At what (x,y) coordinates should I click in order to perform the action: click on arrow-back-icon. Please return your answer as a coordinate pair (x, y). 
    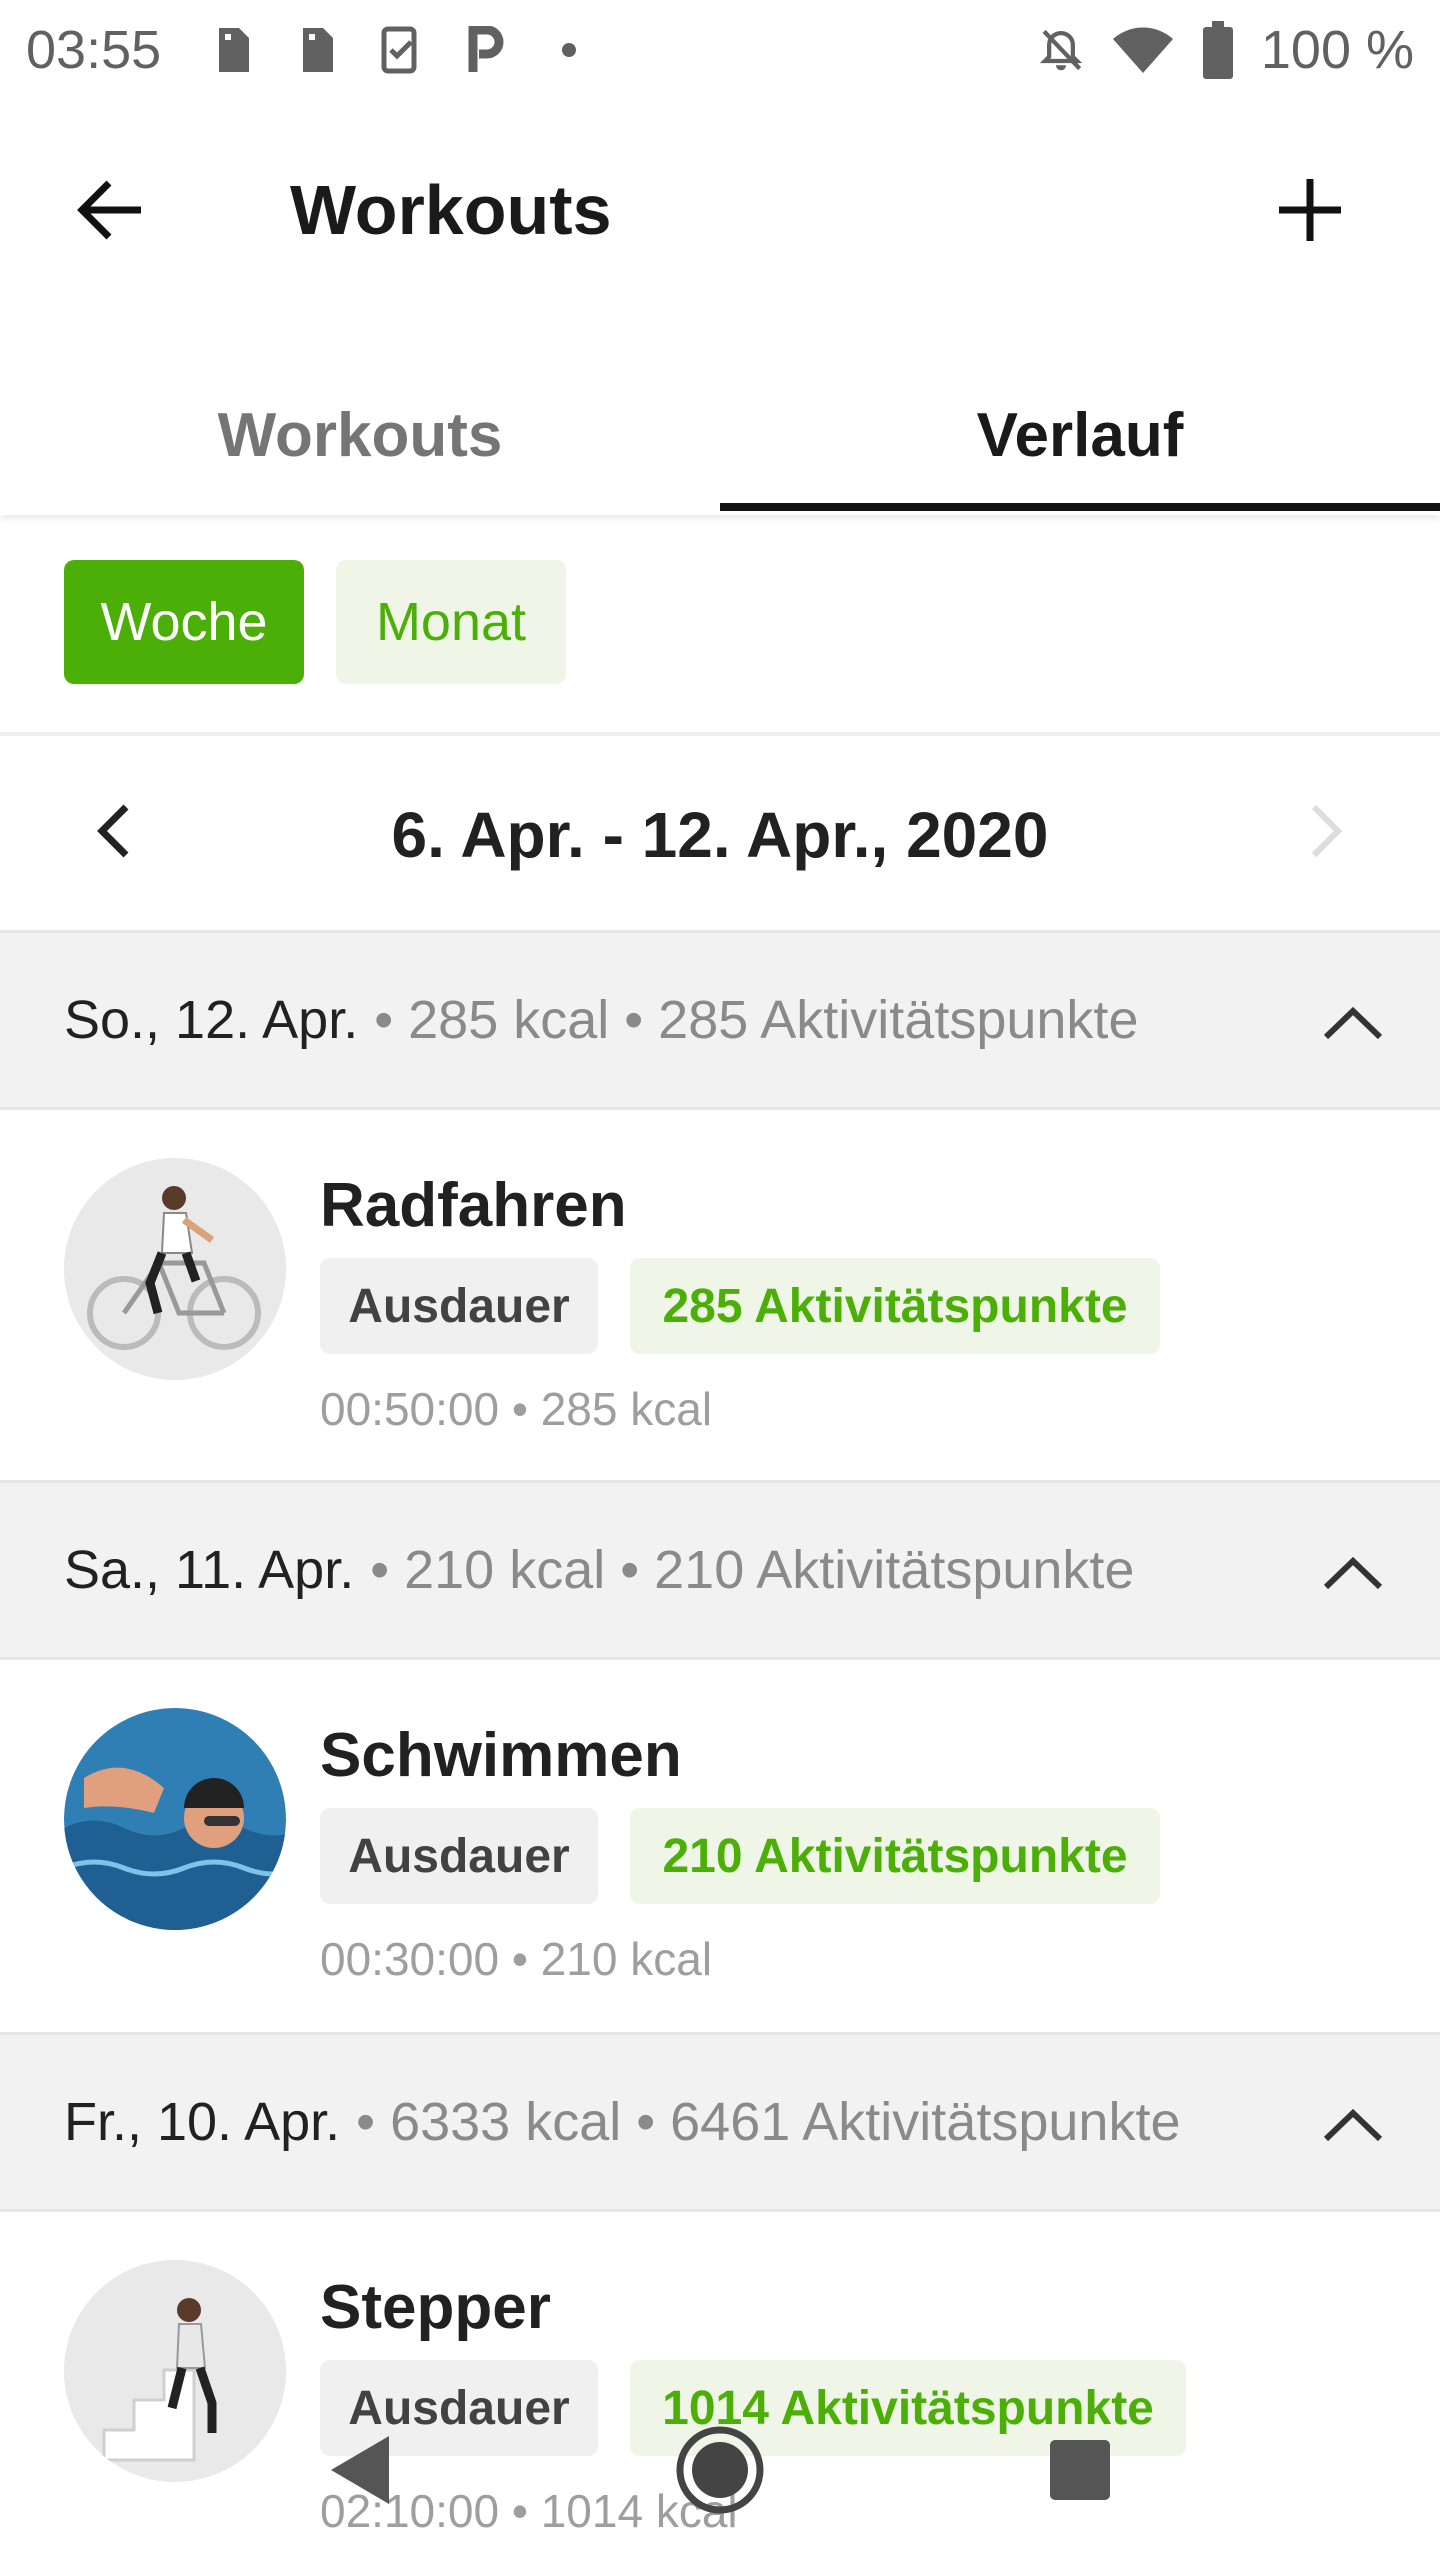
    Looking at the image, I should click on (109, 210).